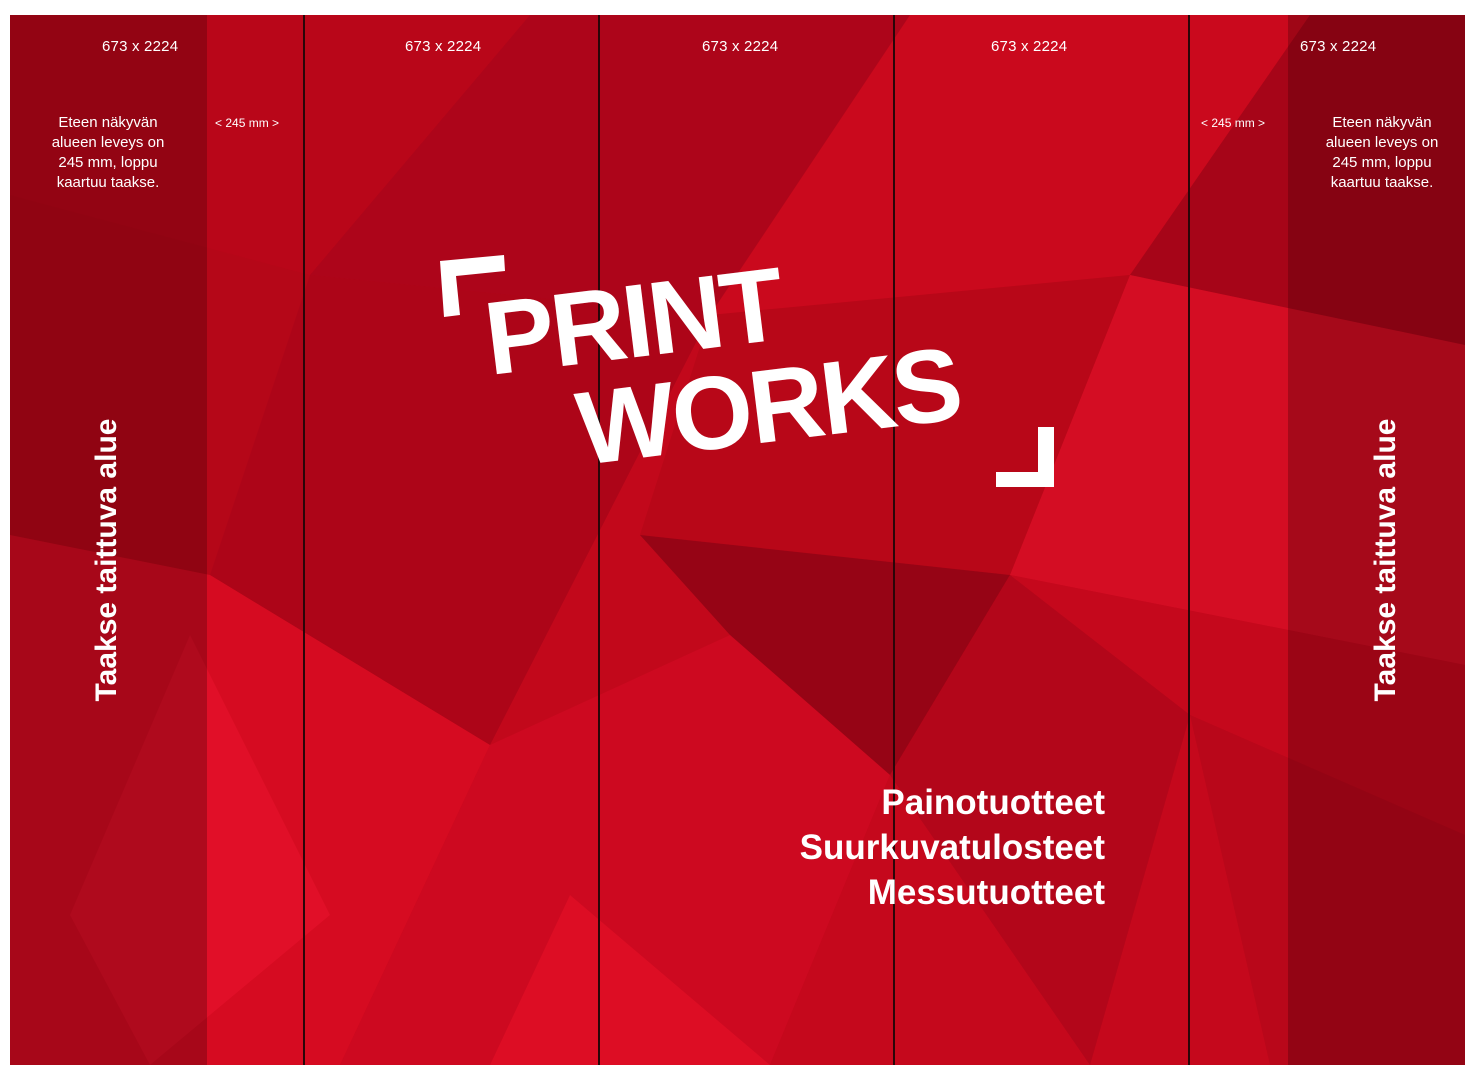 This screenshot has height=1065, width=1466. I want to click on tagline: Suurkuvatulosteet, so click(952, 847).